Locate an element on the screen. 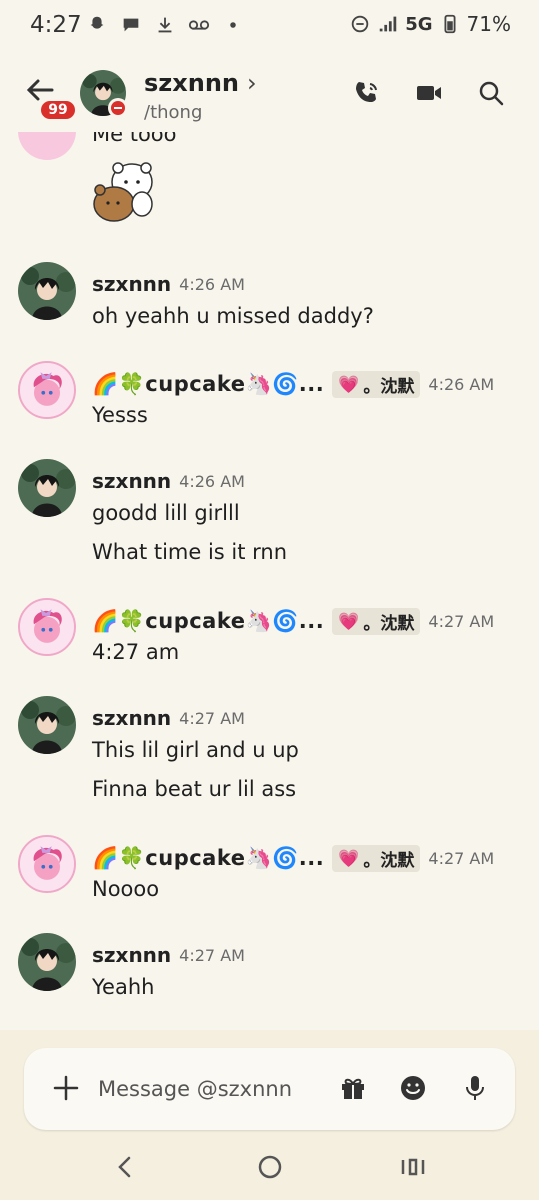 Image resolution: width=539 pixels, height=1200 pixels. search-icon is located at coordinates (491, 93).